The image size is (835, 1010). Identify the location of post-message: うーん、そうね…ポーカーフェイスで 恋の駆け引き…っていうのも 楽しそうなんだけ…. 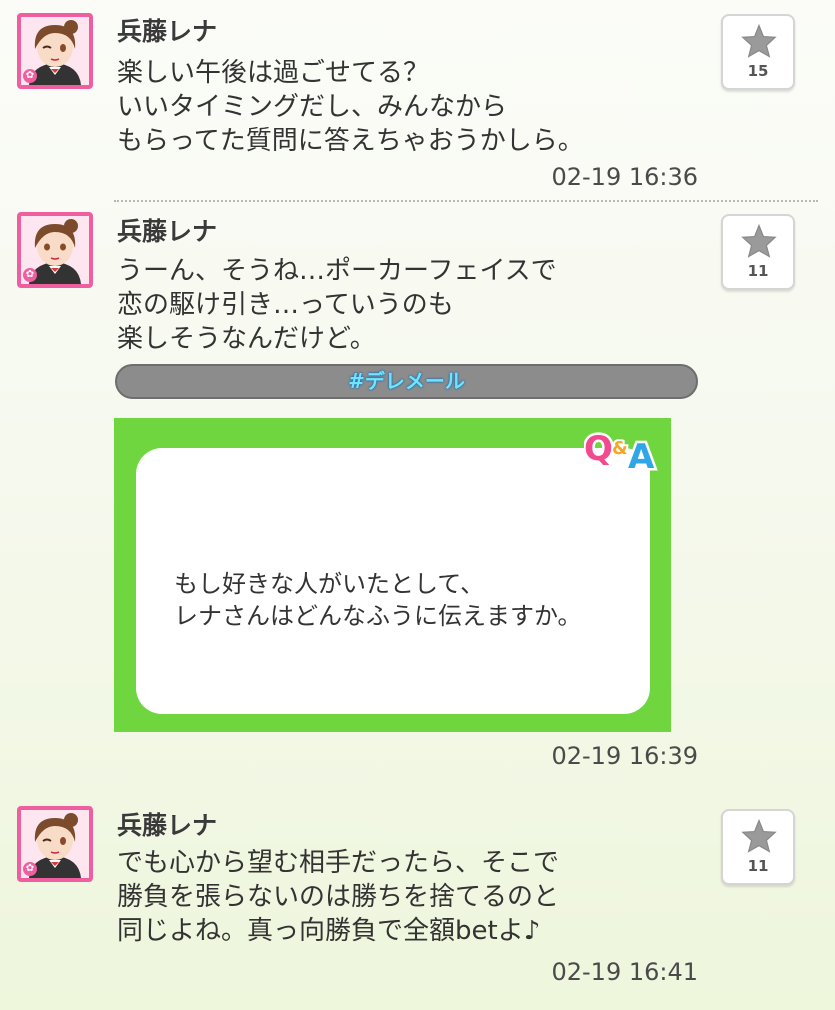
(337, 305).